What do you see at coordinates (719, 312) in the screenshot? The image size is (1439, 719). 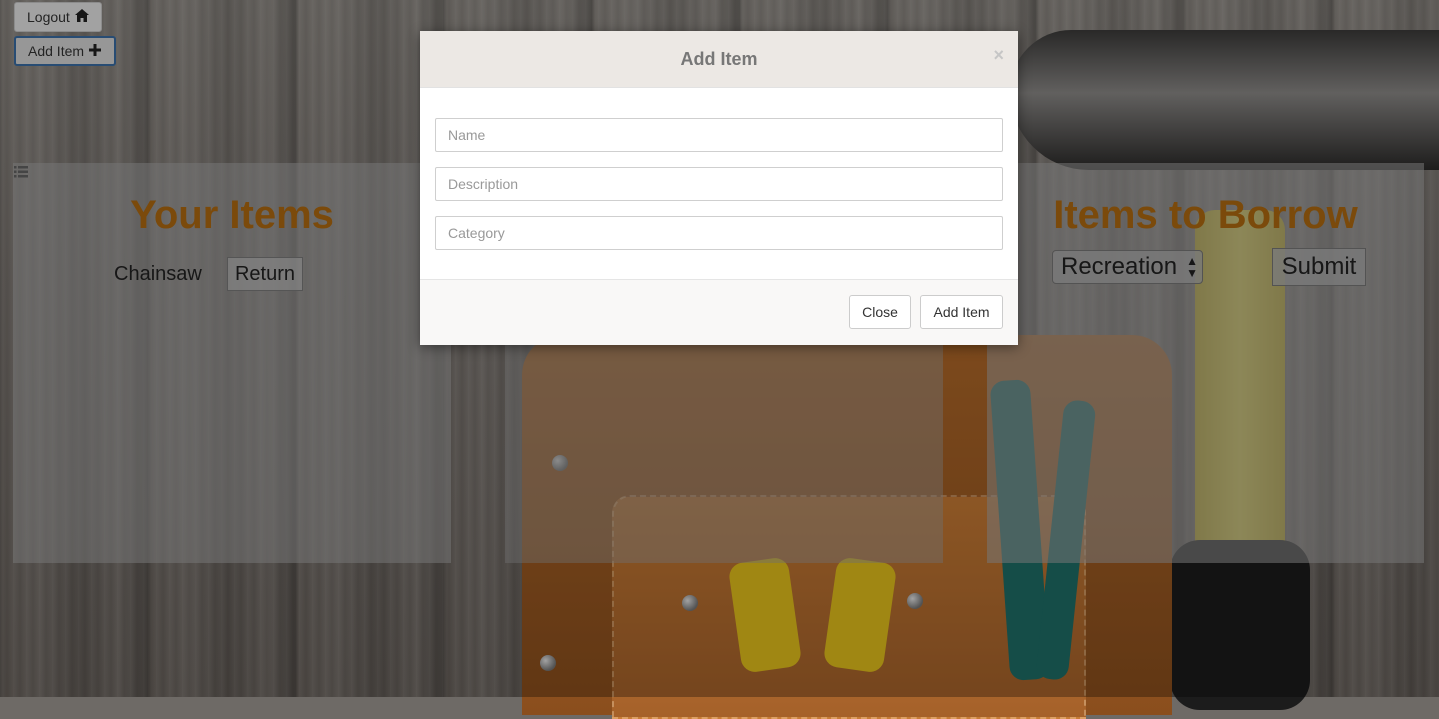 I see `modal-footer: Close Add Item` at bounding box center [719, 312].